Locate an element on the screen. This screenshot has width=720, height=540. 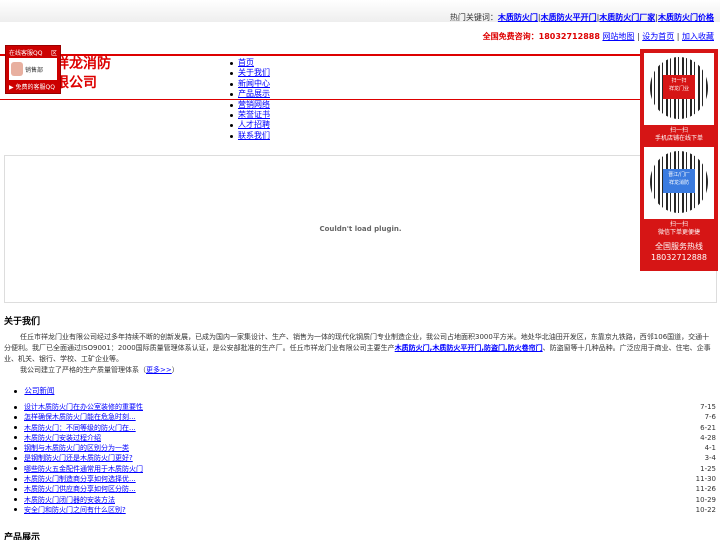
nav-item-products: 产品展示 is located at coordinates (254, 93).